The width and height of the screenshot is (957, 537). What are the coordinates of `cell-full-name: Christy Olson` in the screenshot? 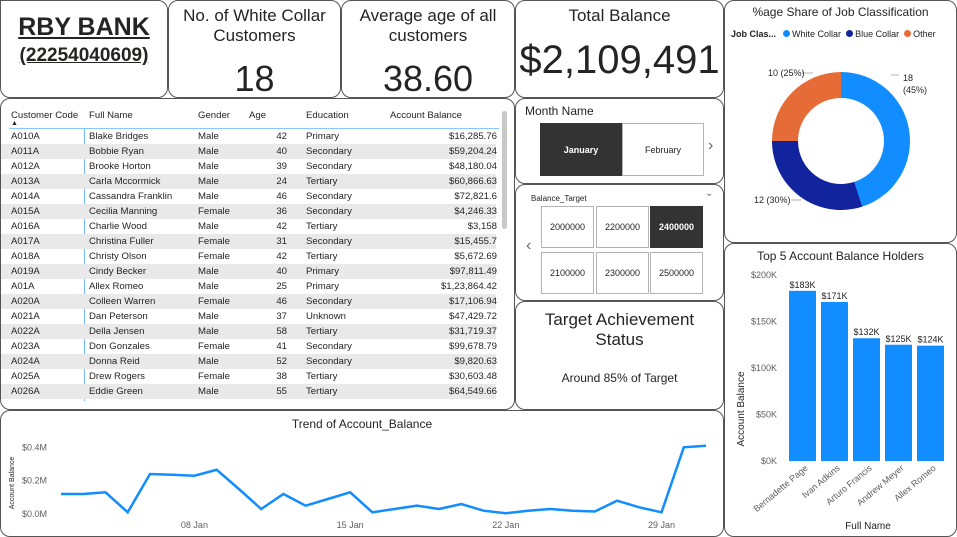 It's located at (118, 256).